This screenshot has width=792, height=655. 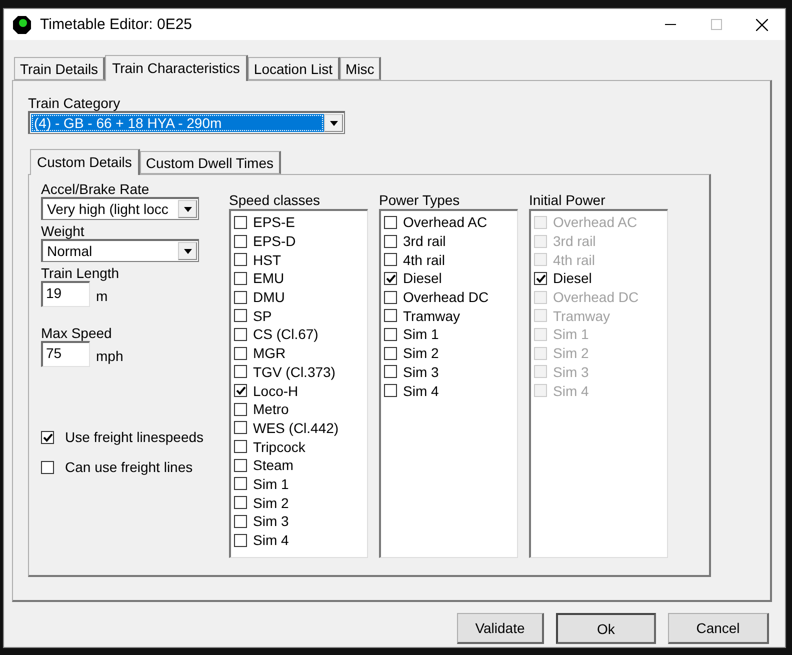 What do you see at coordinates (80, 273) in the screenshot?
I see `field-label: Train Length` at bounding box center [80, 273].